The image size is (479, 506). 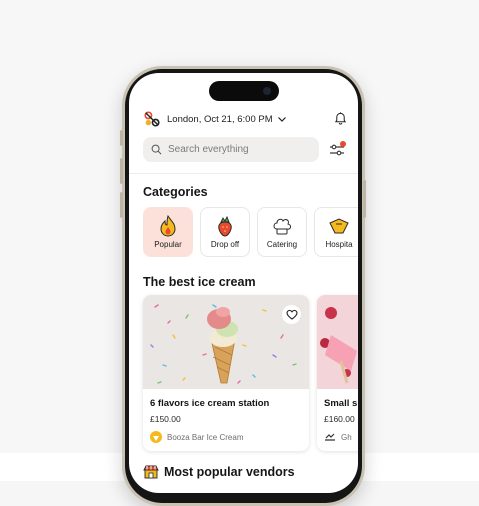 I want to click on category-label: Catering, so click(x=282, y=244).